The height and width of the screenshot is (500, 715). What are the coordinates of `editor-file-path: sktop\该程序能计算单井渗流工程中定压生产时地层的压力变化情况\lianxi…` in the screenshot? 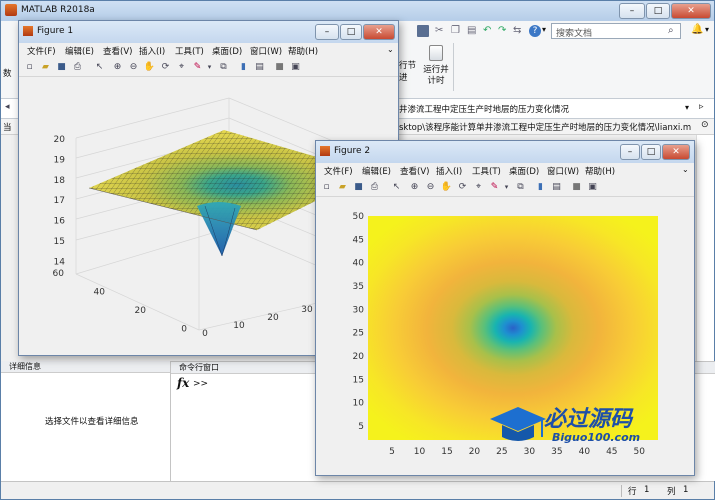 It's located at (545, 127).